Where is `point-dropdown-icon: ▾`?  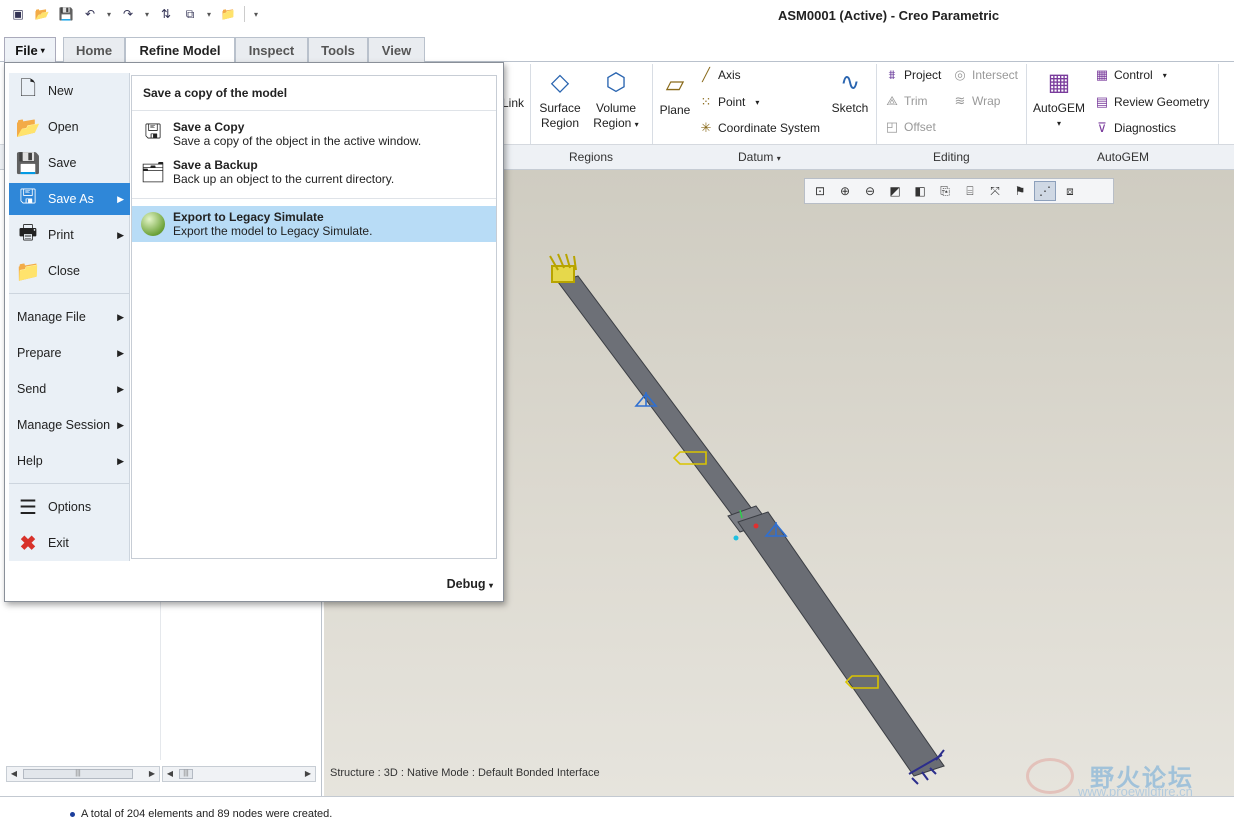
point-dropdown-icon: ▾ is located at coordinates (757, 102).